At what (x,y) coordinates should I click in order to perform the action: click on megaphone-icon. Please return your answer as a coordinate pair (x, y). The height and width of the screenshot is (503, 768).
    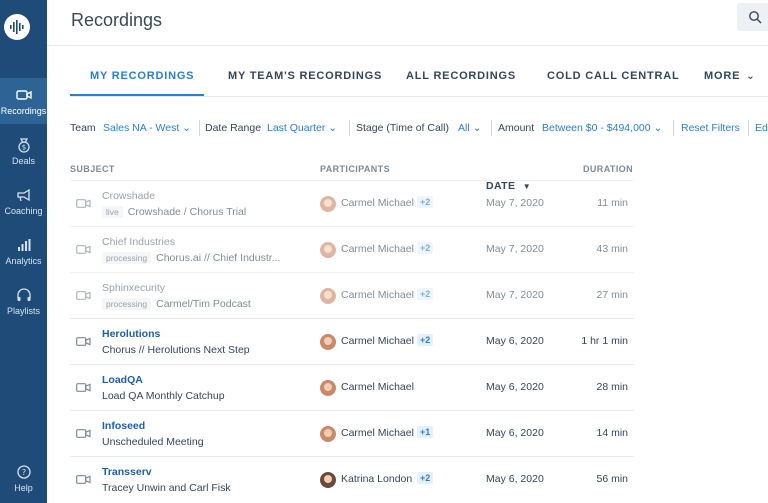
    Looking at the image, I should click on (23, 194).